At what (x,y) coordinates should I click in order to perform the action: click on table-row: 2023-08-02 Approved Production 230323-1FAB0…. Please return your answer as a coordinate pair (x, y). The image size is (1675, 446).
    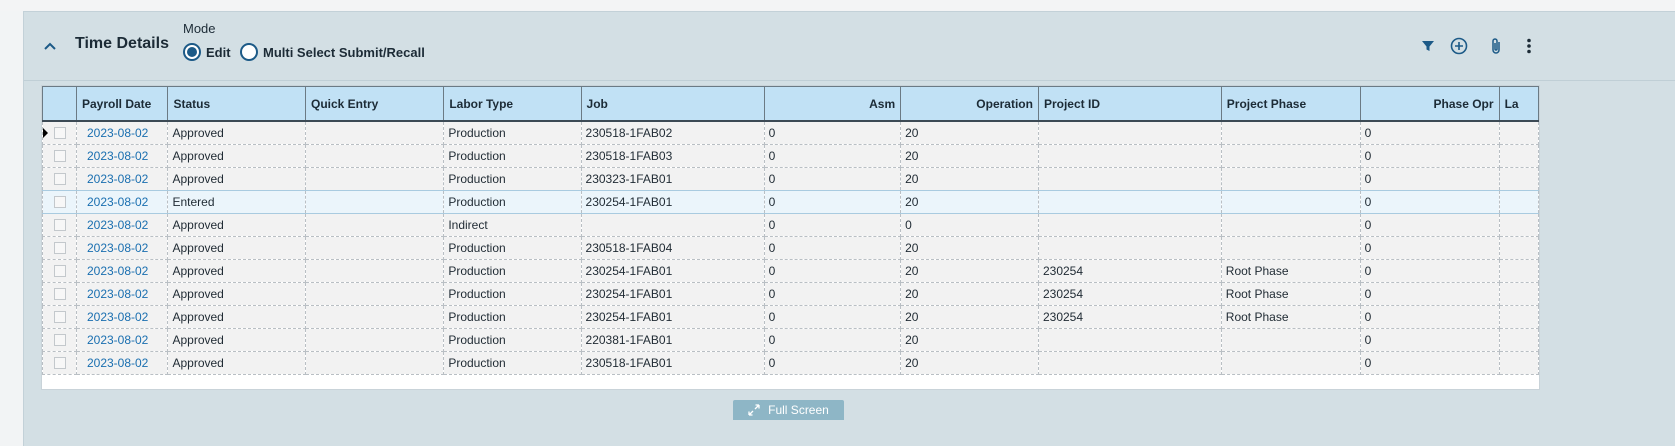
    Looking at the image, I should click on (790, 179).